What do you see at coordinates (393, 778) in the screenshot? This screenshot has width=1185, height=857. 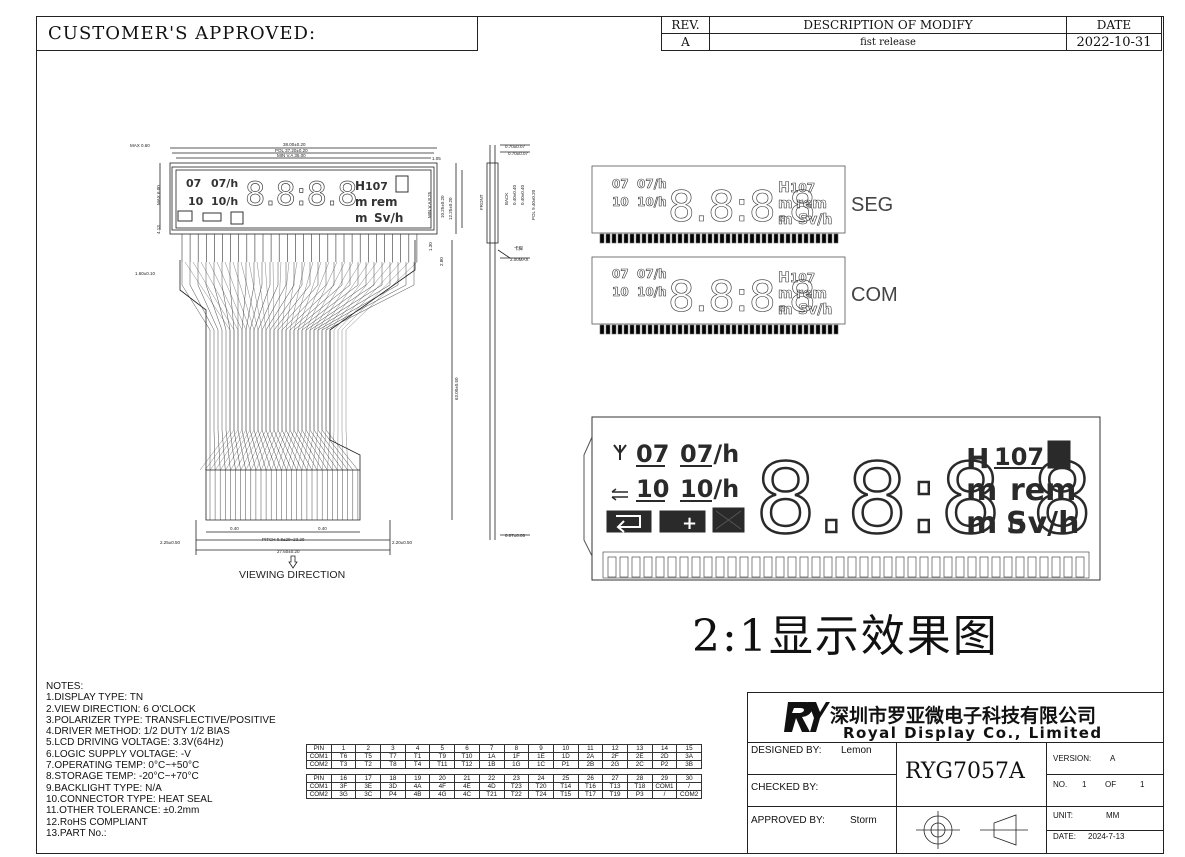 I see `pin-cell: 18` at bounding box center [393, 778].